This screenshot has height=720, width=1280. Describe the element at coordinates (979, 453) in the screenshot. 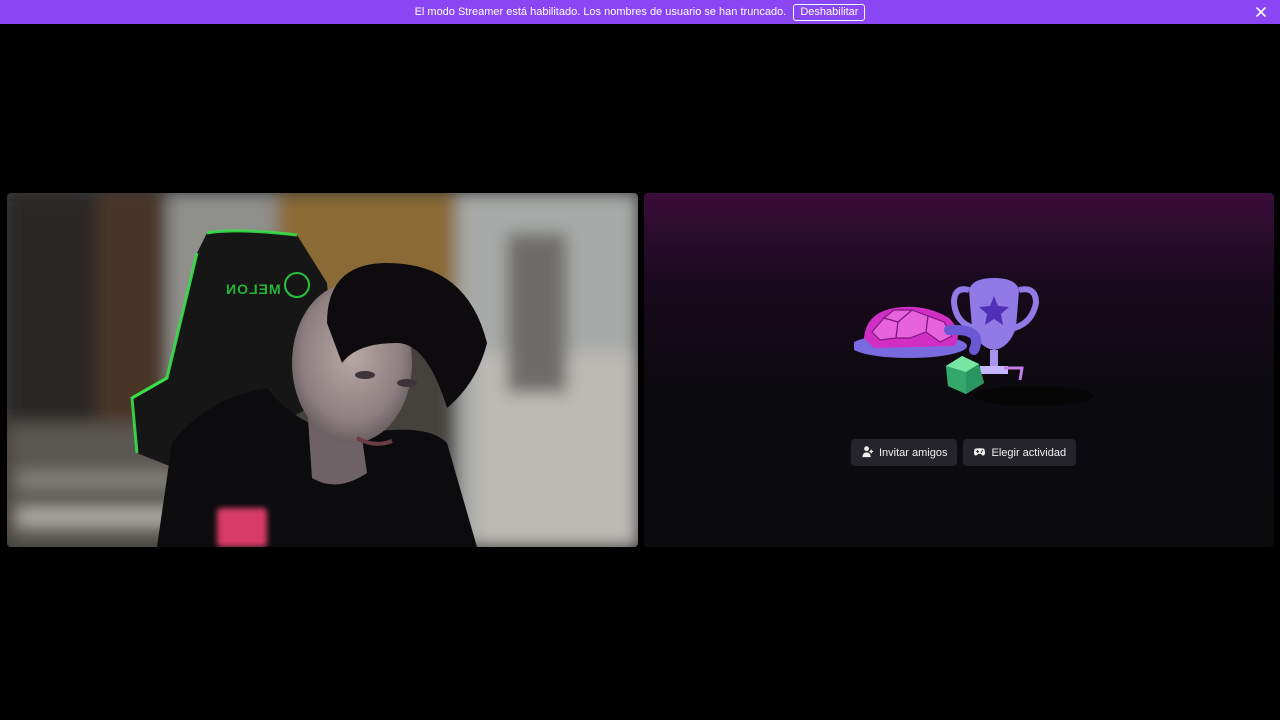

I see `gamepad-icon` at that location.